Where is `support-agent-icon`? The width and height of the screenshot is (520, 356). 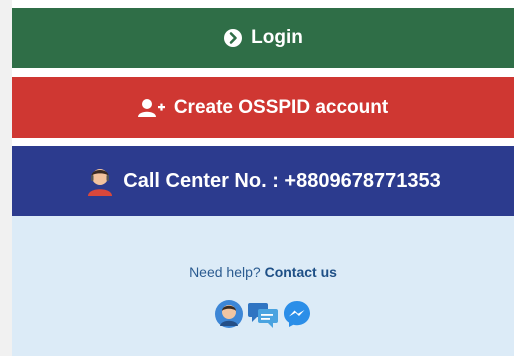 support-agent-icon is located at coordinates (229, 314).